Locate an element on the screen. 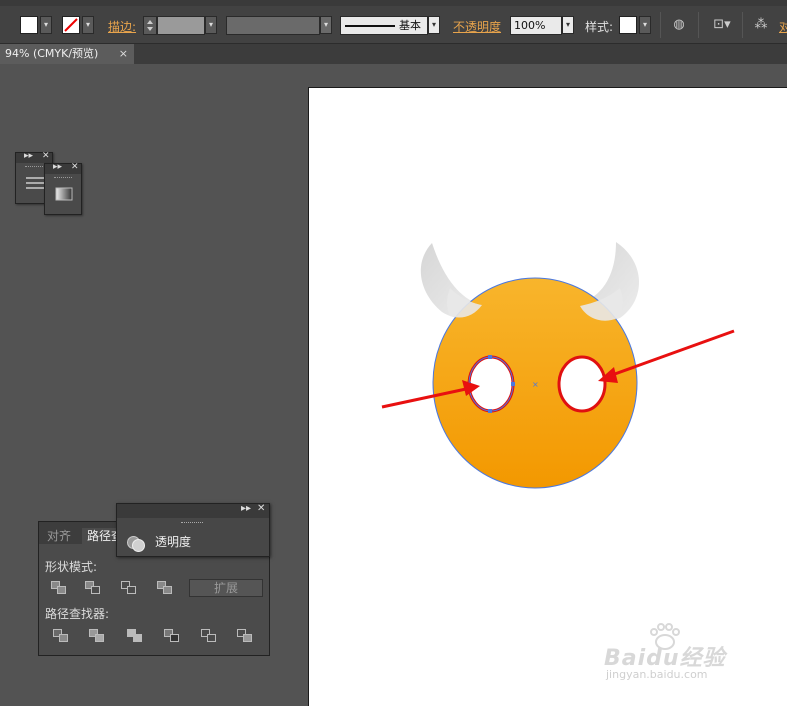  style-label: 样式: is located at coordinates (599, 27).